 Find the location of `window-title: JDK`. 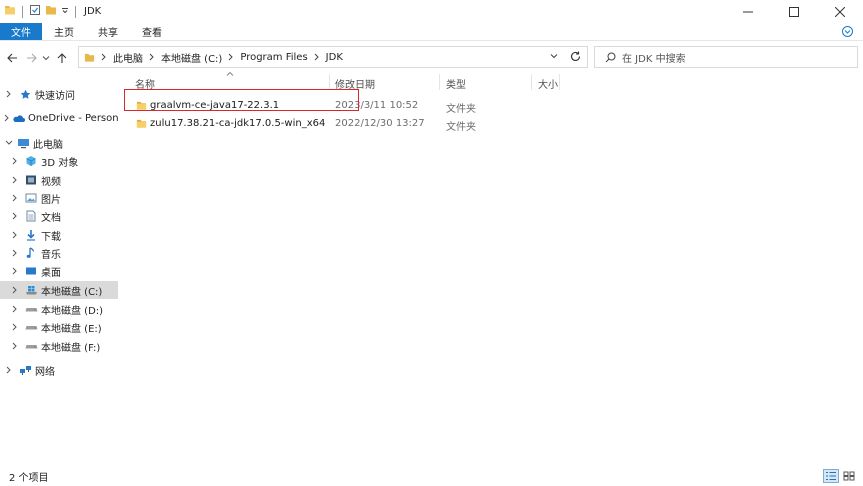

window-title: JDK is located at coordinates (93, 11).